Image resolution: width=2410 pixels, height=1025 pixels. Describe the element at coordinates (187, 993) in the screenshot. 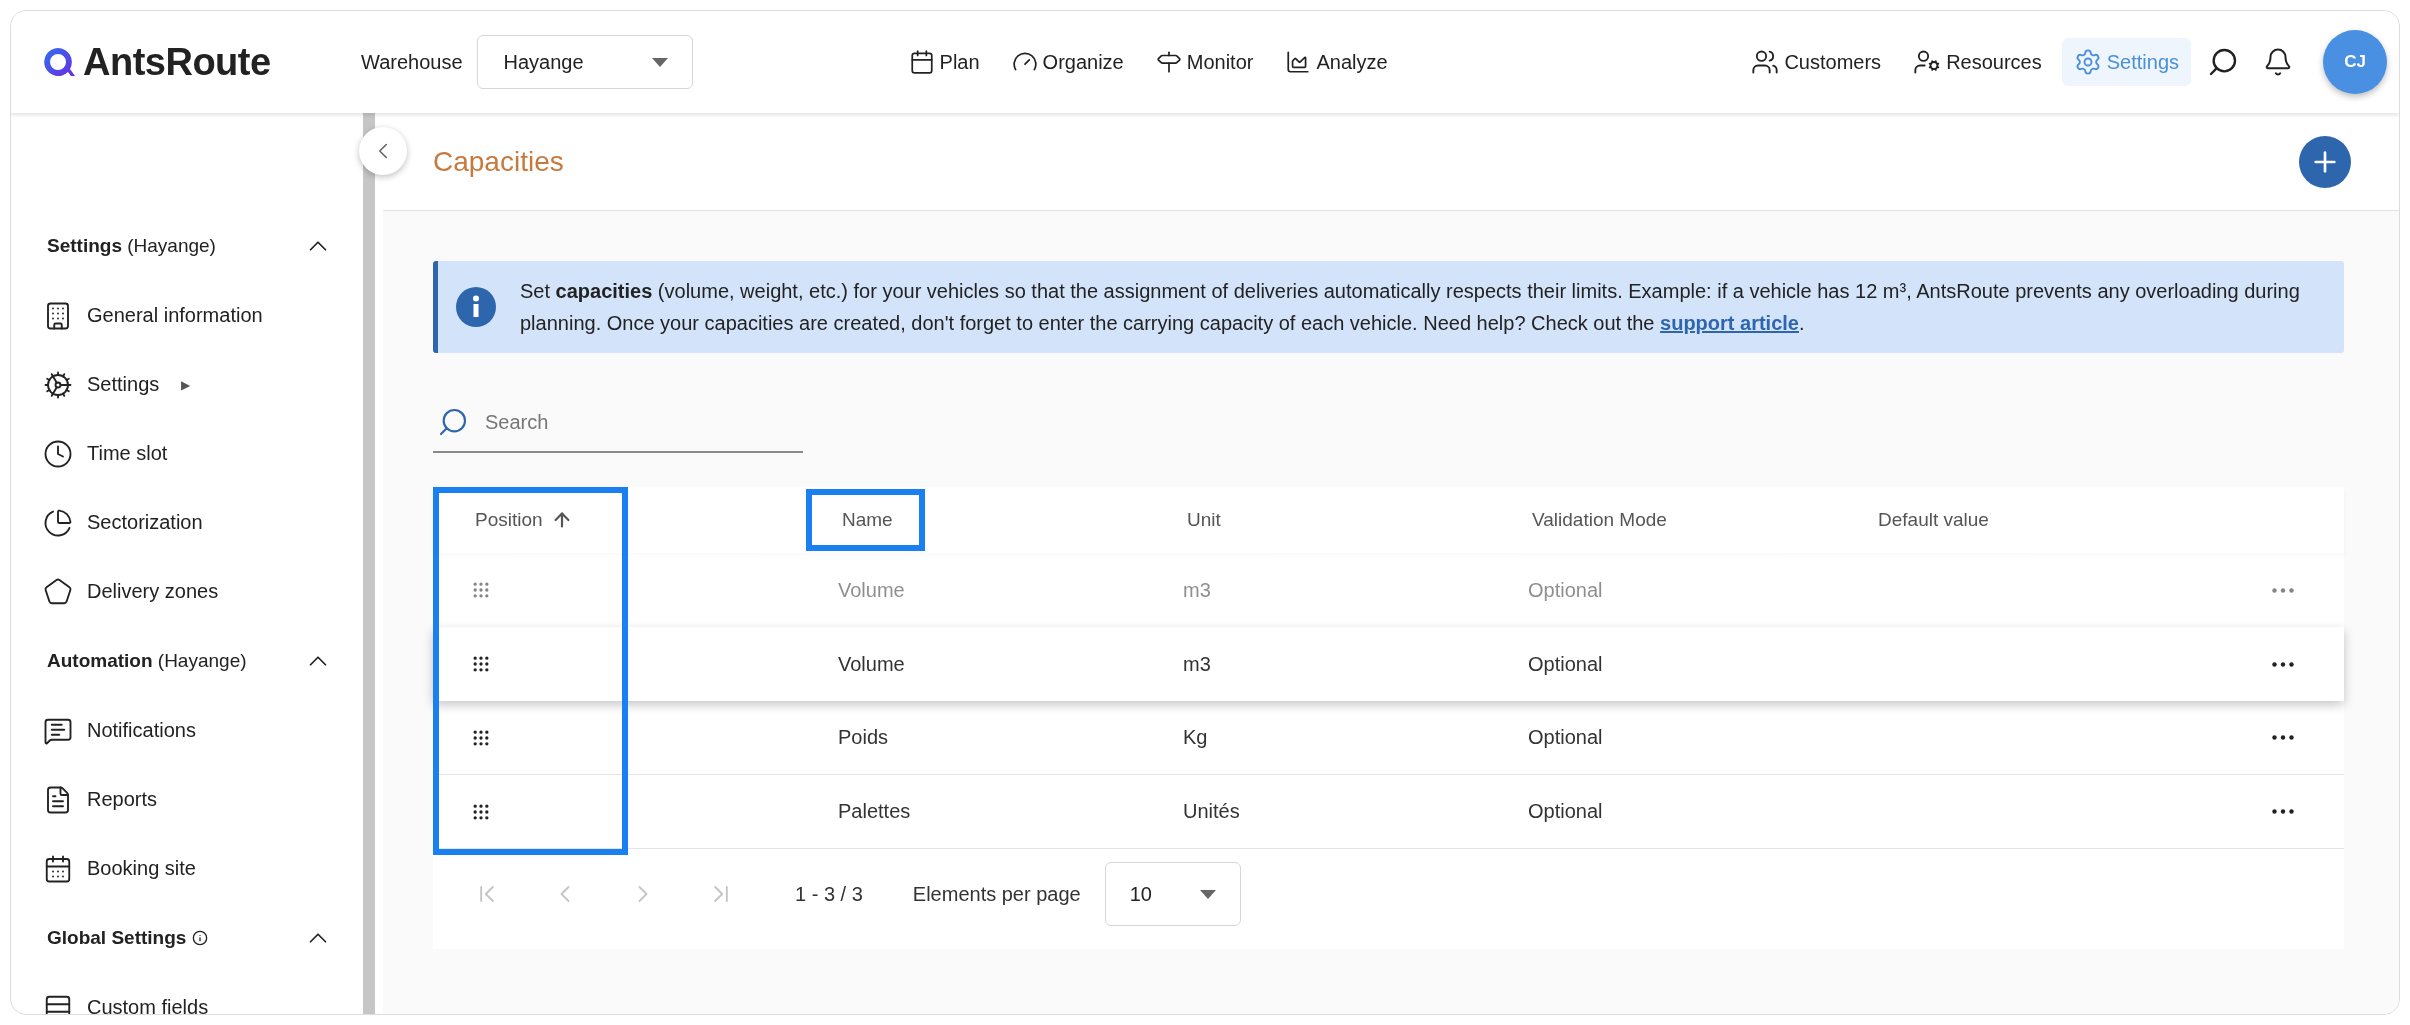

I see `sidebar-item: Custom fields` at that location.